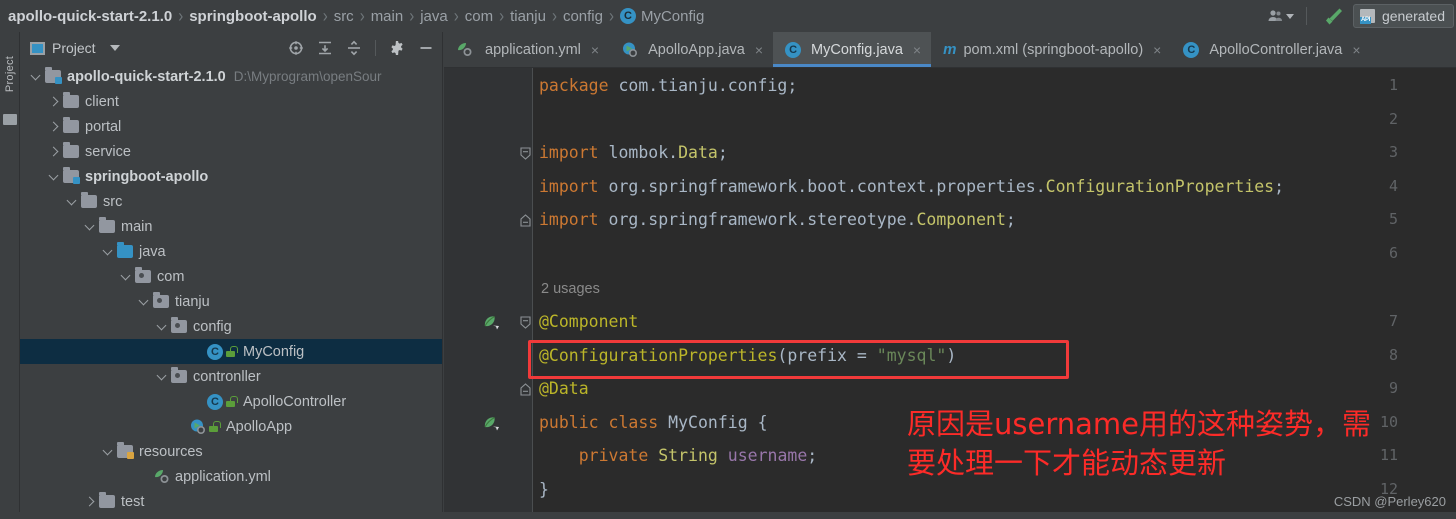 This screenshot has height=519, width=1456. Describe the element at coordinates (852, 49) in the screenshot. I see `editor-tab-myconfig-java: C MyConfig.java ×` at that location.